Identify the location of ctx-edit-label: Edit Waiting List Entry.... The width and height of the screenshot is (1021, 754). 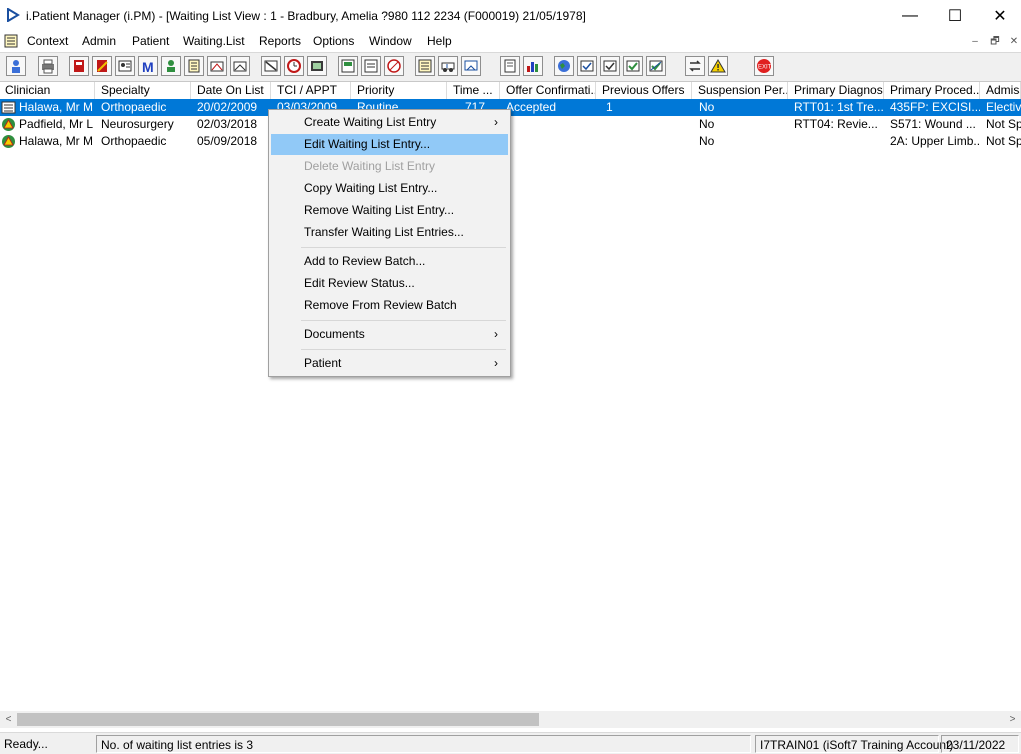
(367, 144).